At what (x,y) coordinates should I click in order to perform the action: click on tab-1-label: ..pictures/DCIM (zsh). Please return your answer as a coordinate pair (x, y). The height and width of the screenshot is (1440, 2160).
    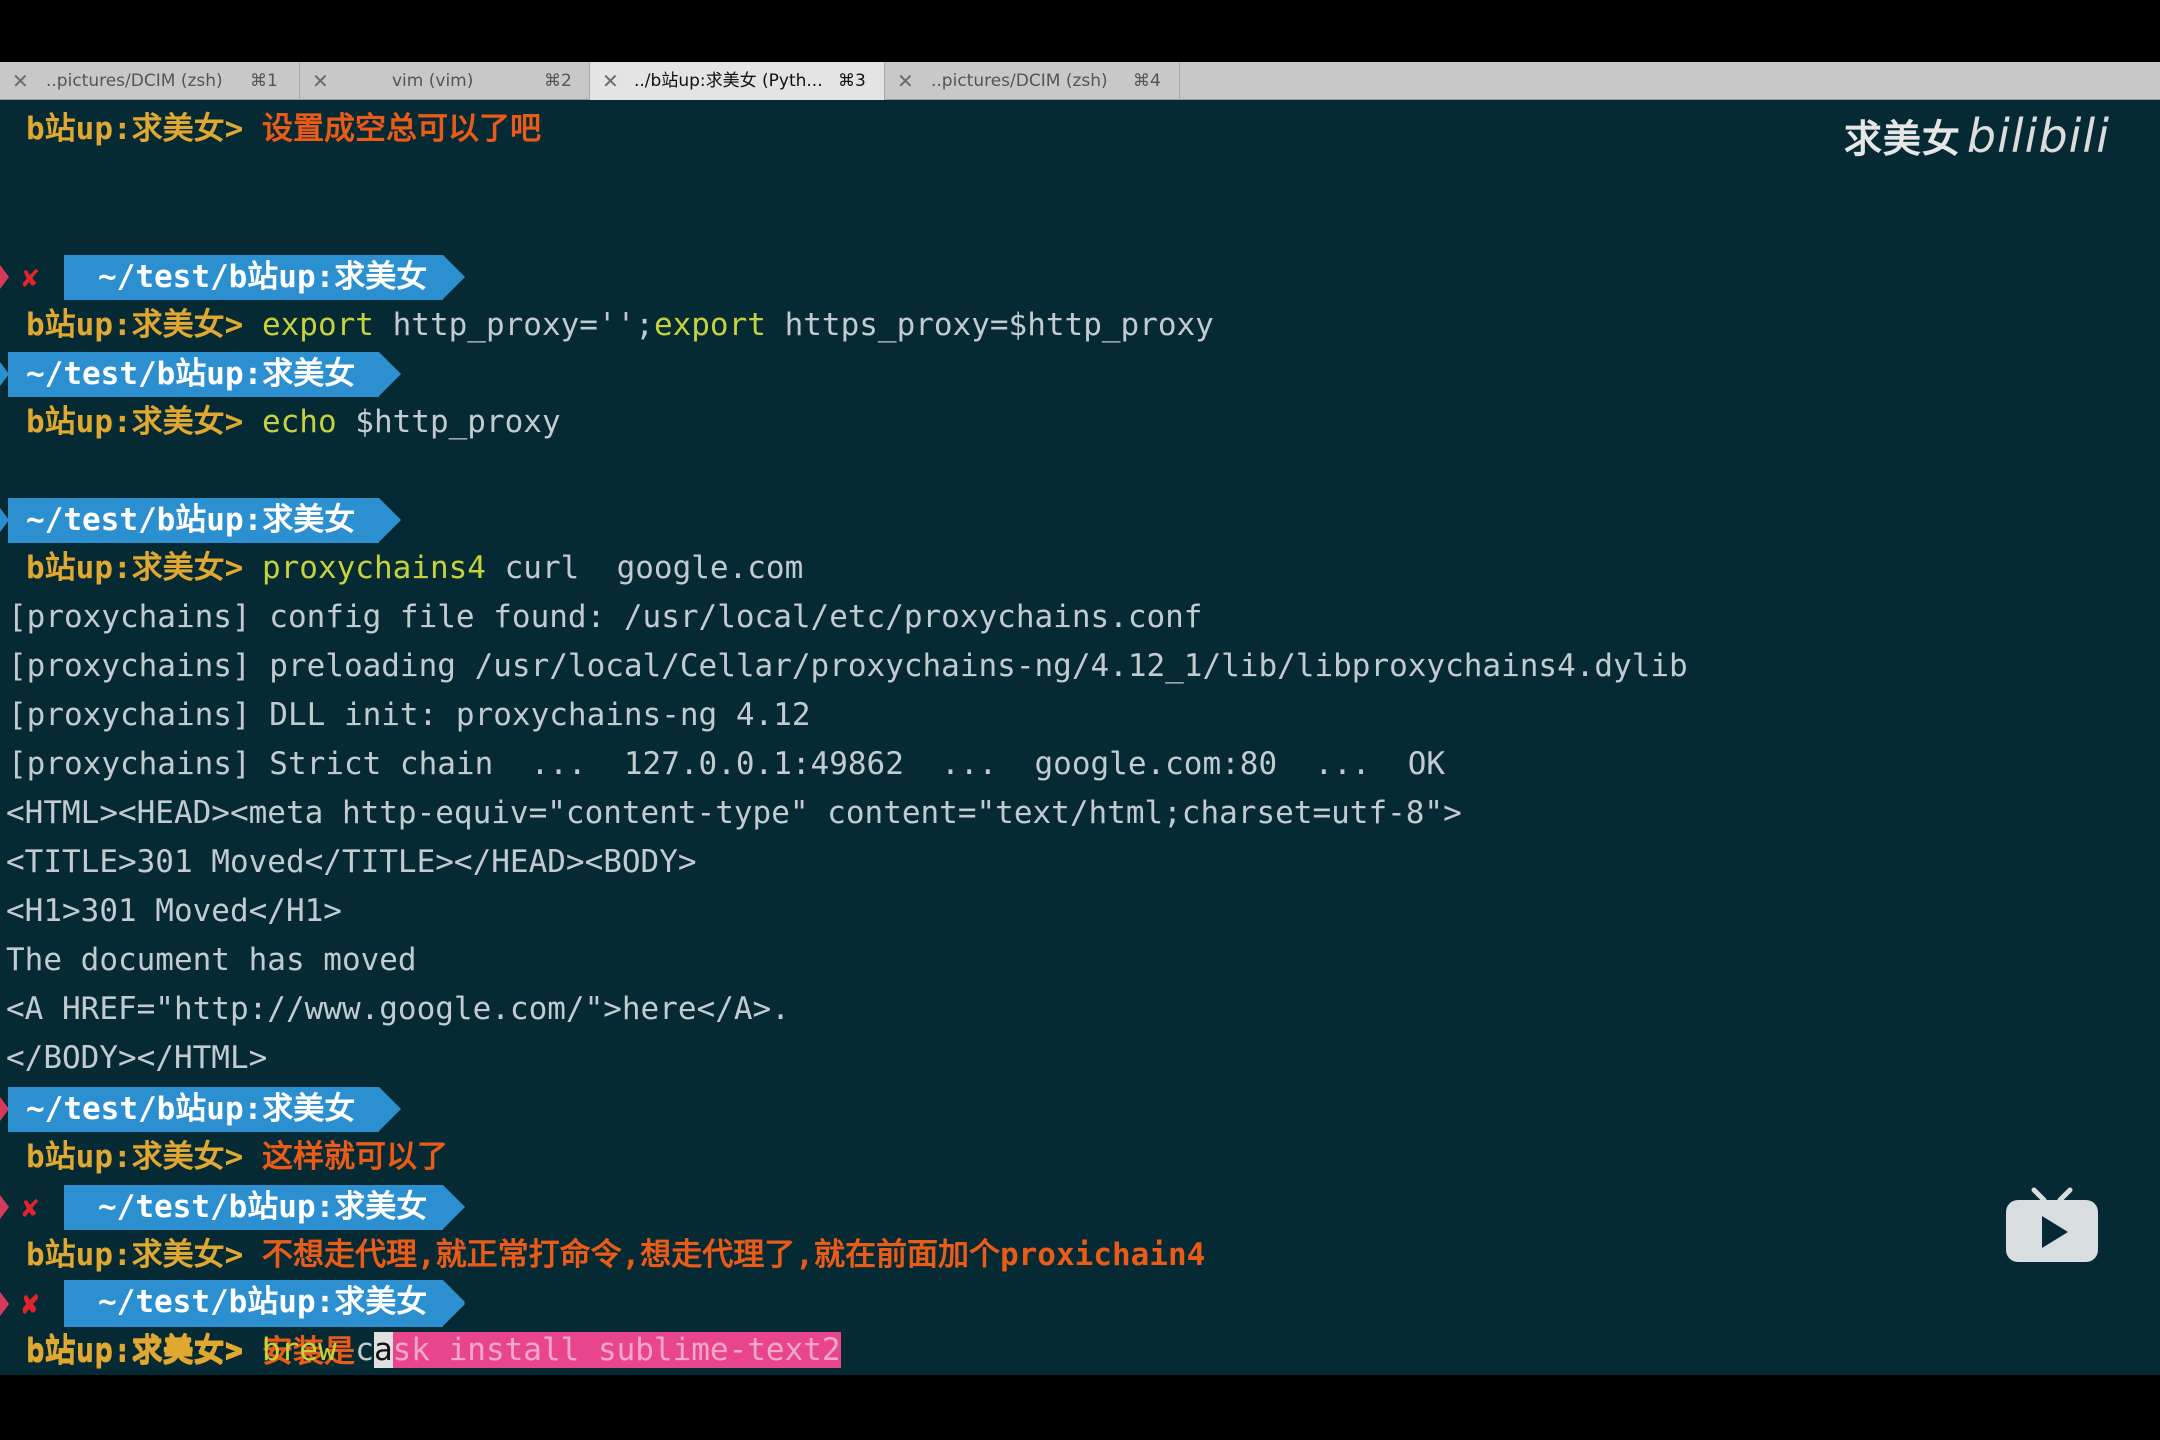
    Looking at the image, I should click on (134, 81).